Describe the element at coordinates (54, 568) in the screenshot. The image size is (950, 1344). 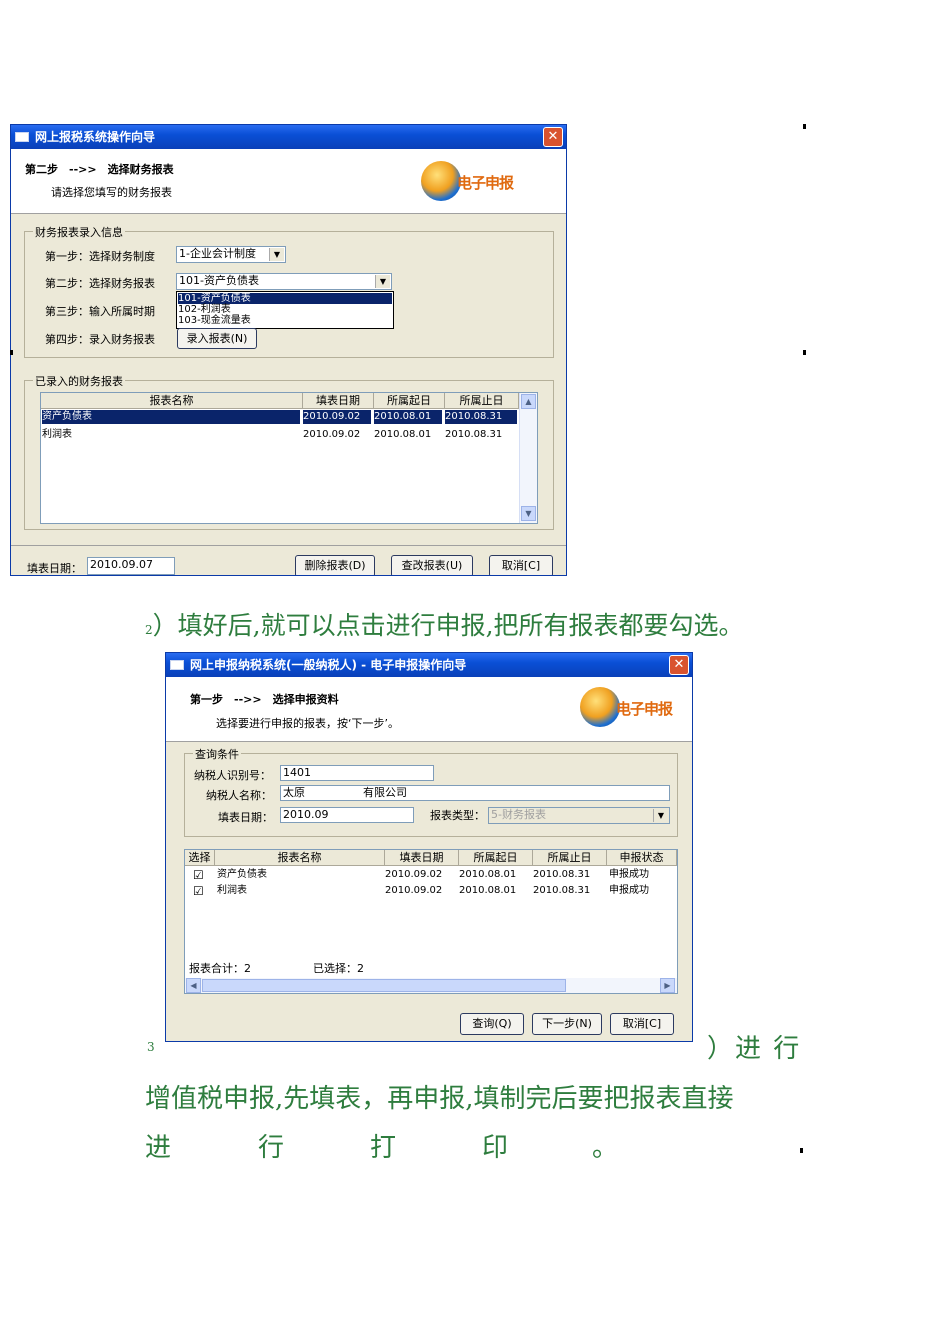
I see `fill-date-label: 填表日期：` at that location.